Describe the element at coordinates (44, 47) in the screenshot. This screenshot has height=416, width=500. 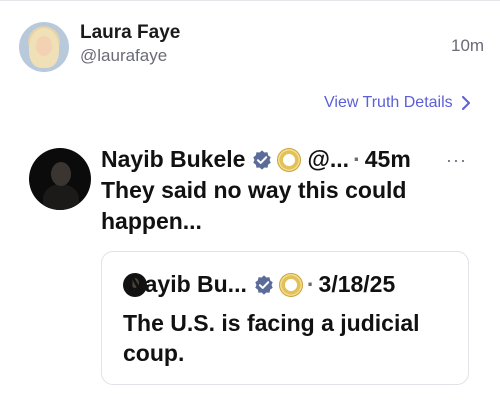
I see `avatar` at that location.